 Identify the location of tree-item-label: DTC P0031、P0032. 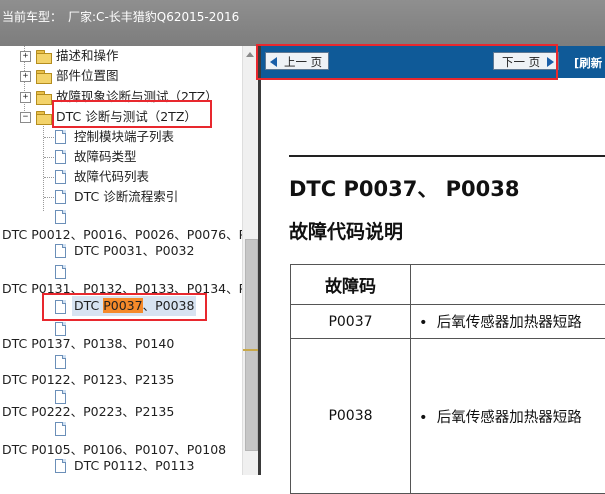
(134, 251).